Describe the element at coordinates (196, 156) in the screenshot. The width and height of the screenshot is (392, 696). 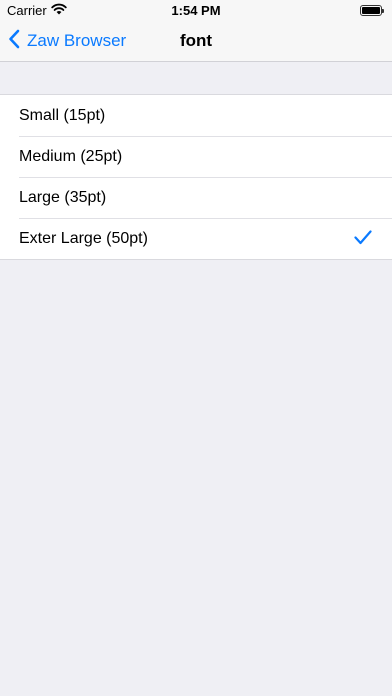
I see `font-option-medium: Medium (25pt)` at that location.